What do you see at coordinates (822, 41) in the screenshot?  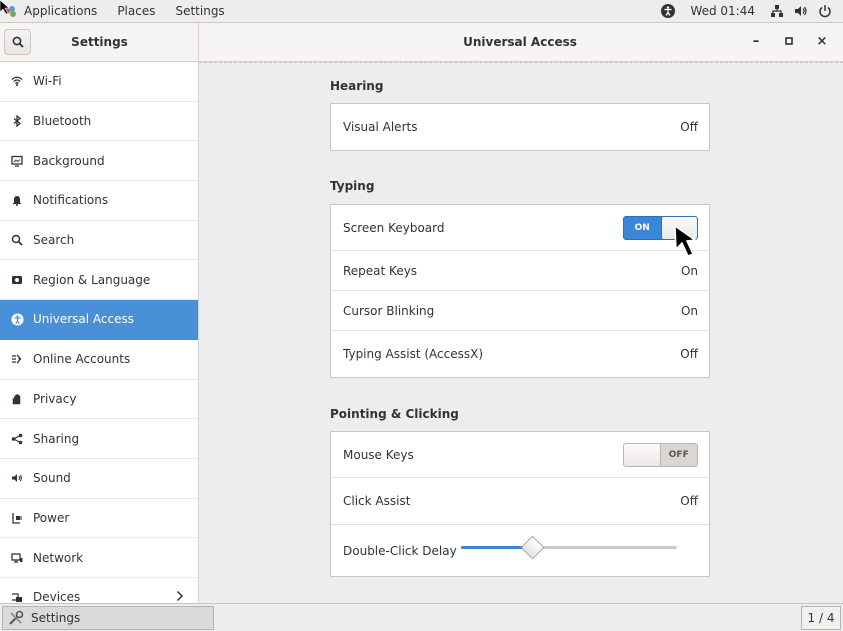 I see `close-button: ×` at bounding box center [822, 41].